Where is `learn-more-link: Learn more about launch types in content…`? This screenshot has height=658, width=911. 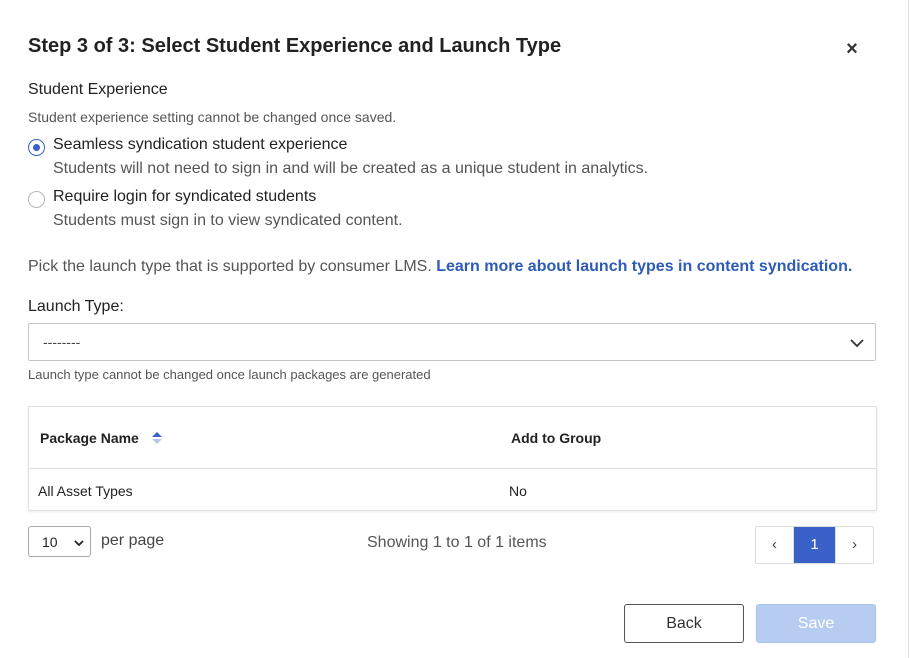
learn-more-link: Learn more about launch types in content… is located at coordinates (644, 266).